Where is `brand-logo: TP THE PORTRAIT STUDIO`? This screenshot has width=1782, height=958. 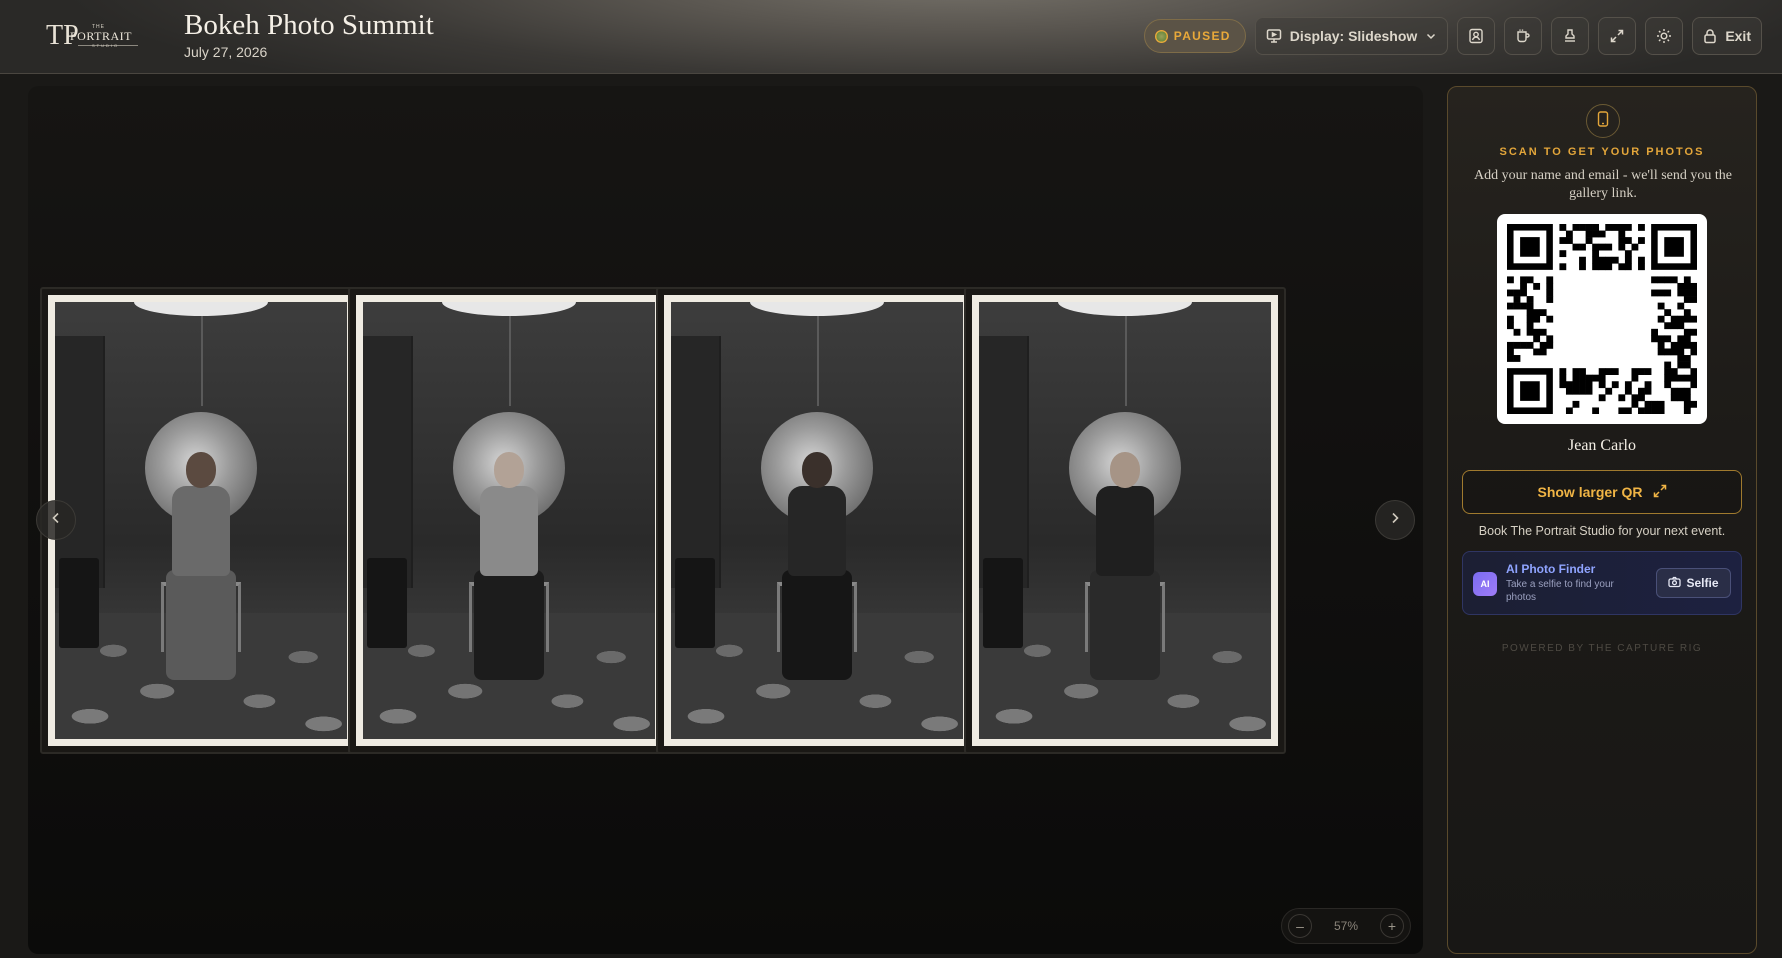 brand-logo: TP THE PORTRAIT STUDIO is located at coordinates (91, 36).